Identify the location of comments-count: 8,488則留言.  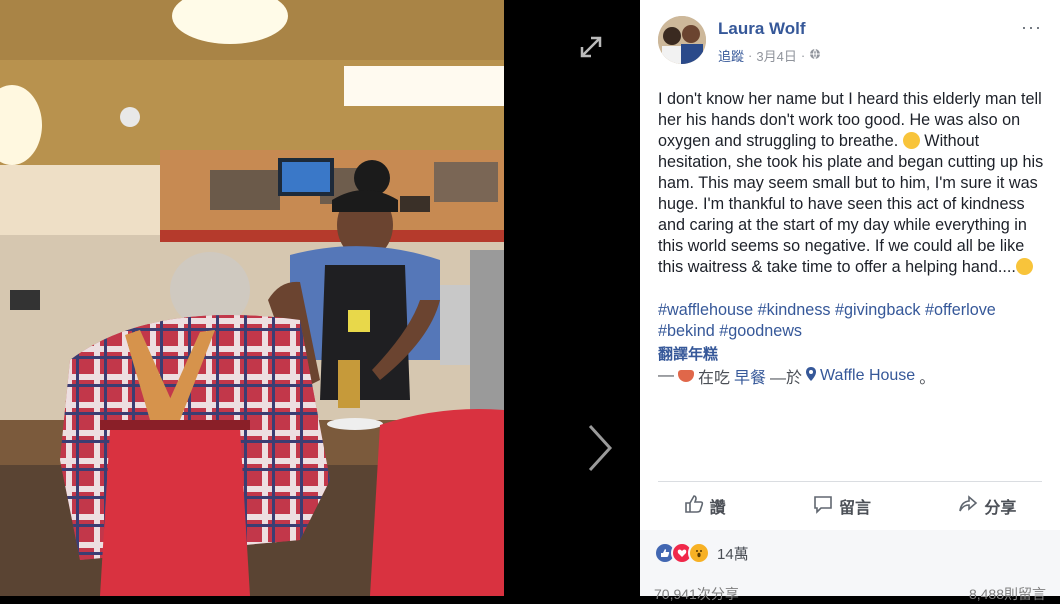
(1007, 594).